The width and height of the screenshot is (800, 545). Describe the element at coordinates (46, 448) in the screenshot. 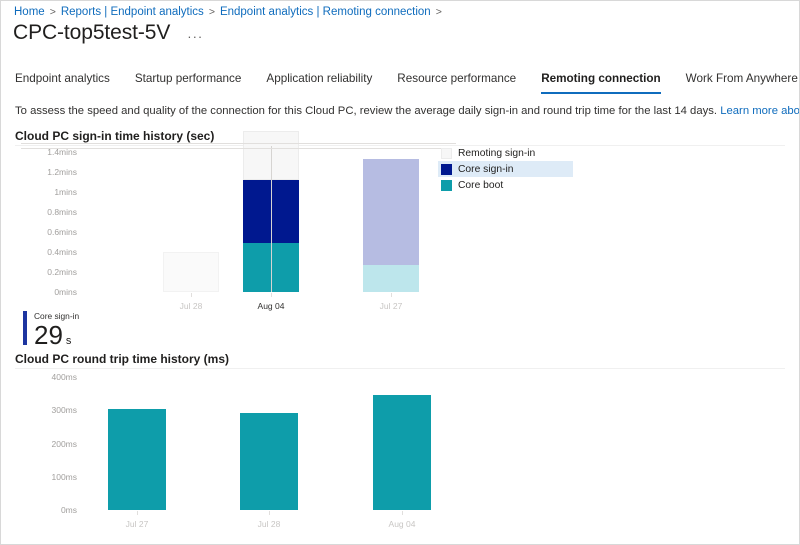

I see `roundtrip-y-axis: 400ms 300ms 200ms 100ms 0ms` at that location.